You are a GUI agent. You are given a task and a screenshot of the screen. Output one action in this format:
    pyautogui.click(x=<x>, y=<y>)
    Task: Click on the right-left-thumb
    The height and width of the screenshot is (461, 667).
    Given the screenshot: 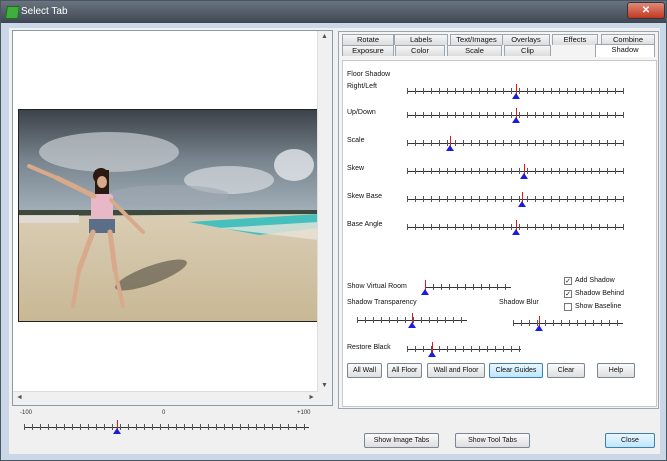 What is the action you would take?
    pyautogui.click(x=515, y=96)
    